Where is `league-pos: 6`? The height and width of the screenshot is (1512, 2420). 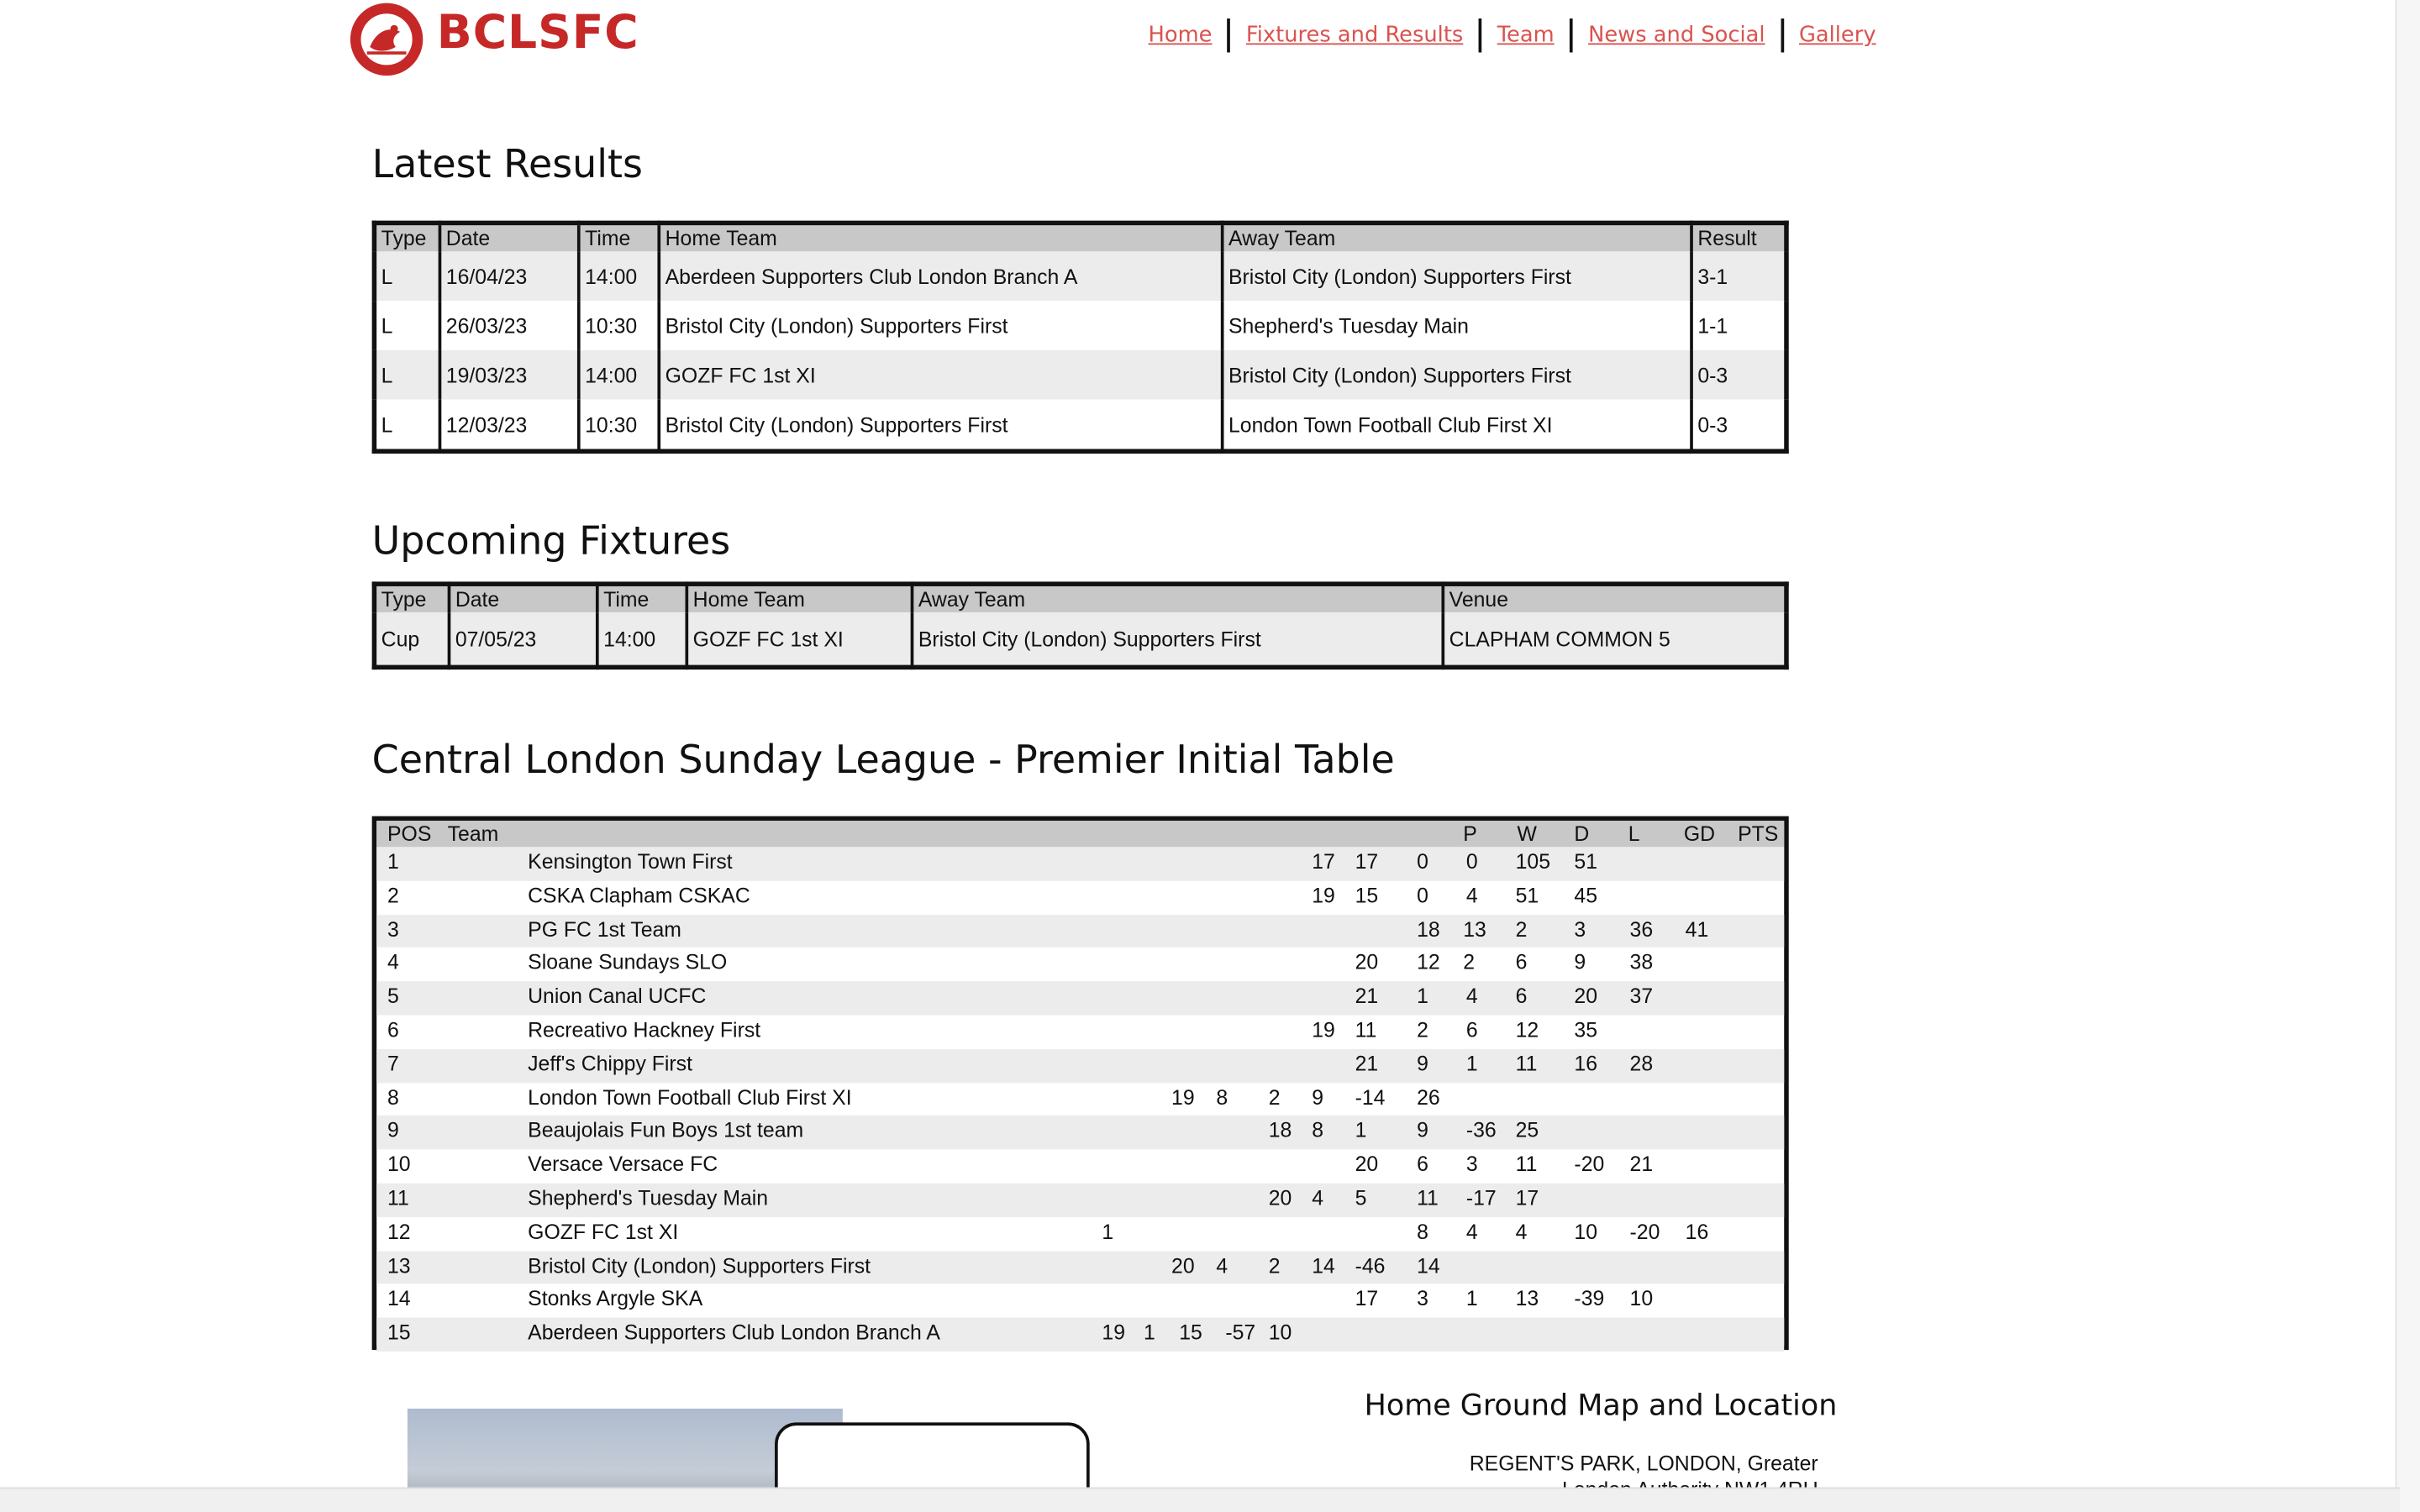
league-pos: 6 is located at coordinates (393, 1030).